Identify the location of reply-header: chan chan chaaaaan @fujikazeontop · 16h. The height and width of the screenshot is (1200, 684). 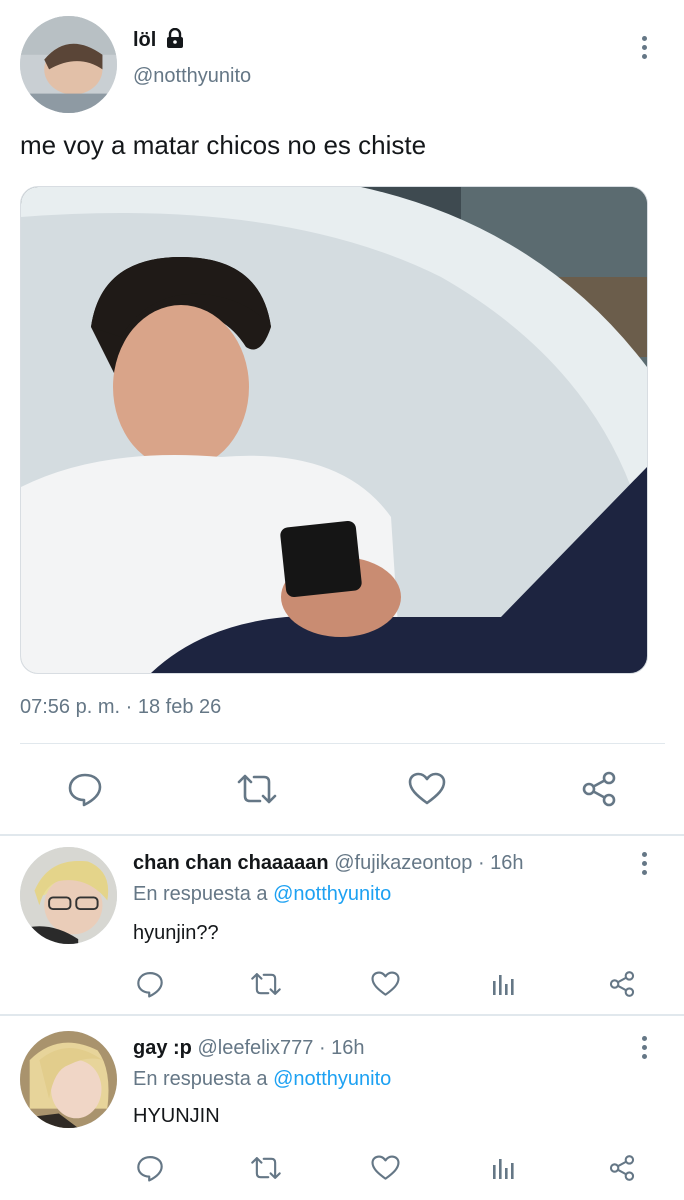
(328, 863).